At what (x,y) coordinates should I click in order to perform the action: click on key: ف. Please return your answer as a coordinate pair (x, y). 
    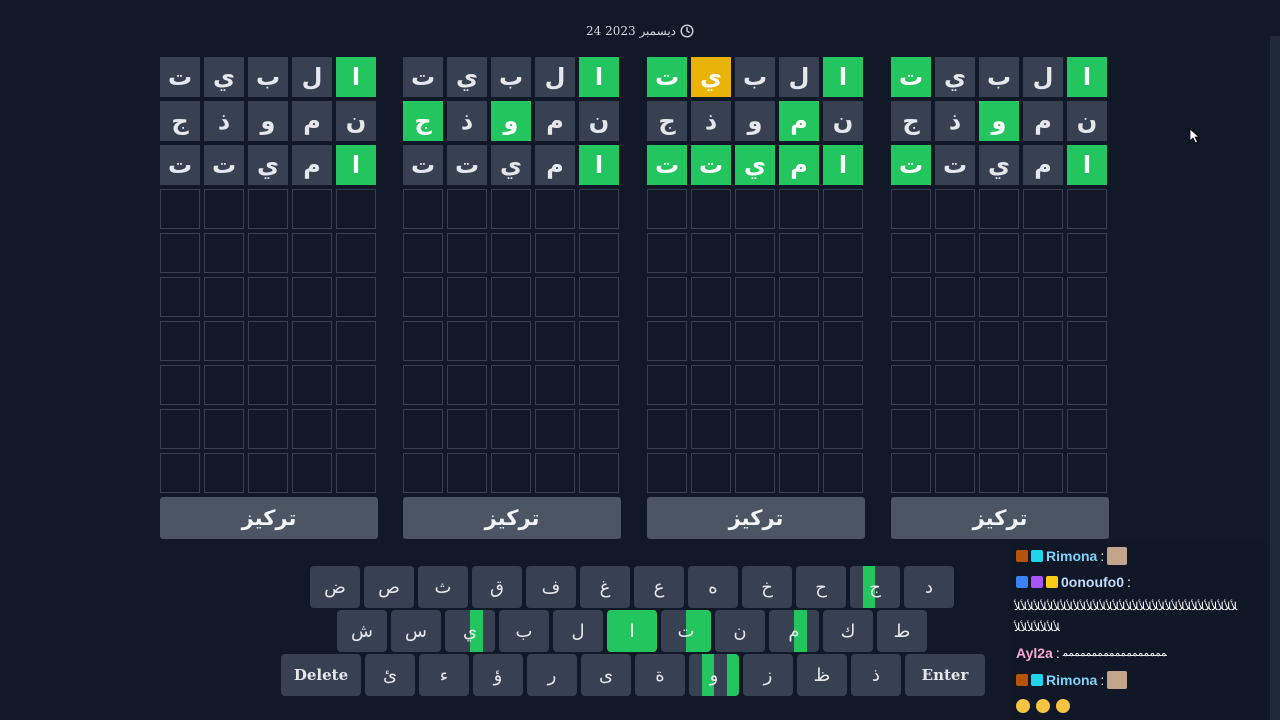
    Looking at the image, I should click on (551, 587).